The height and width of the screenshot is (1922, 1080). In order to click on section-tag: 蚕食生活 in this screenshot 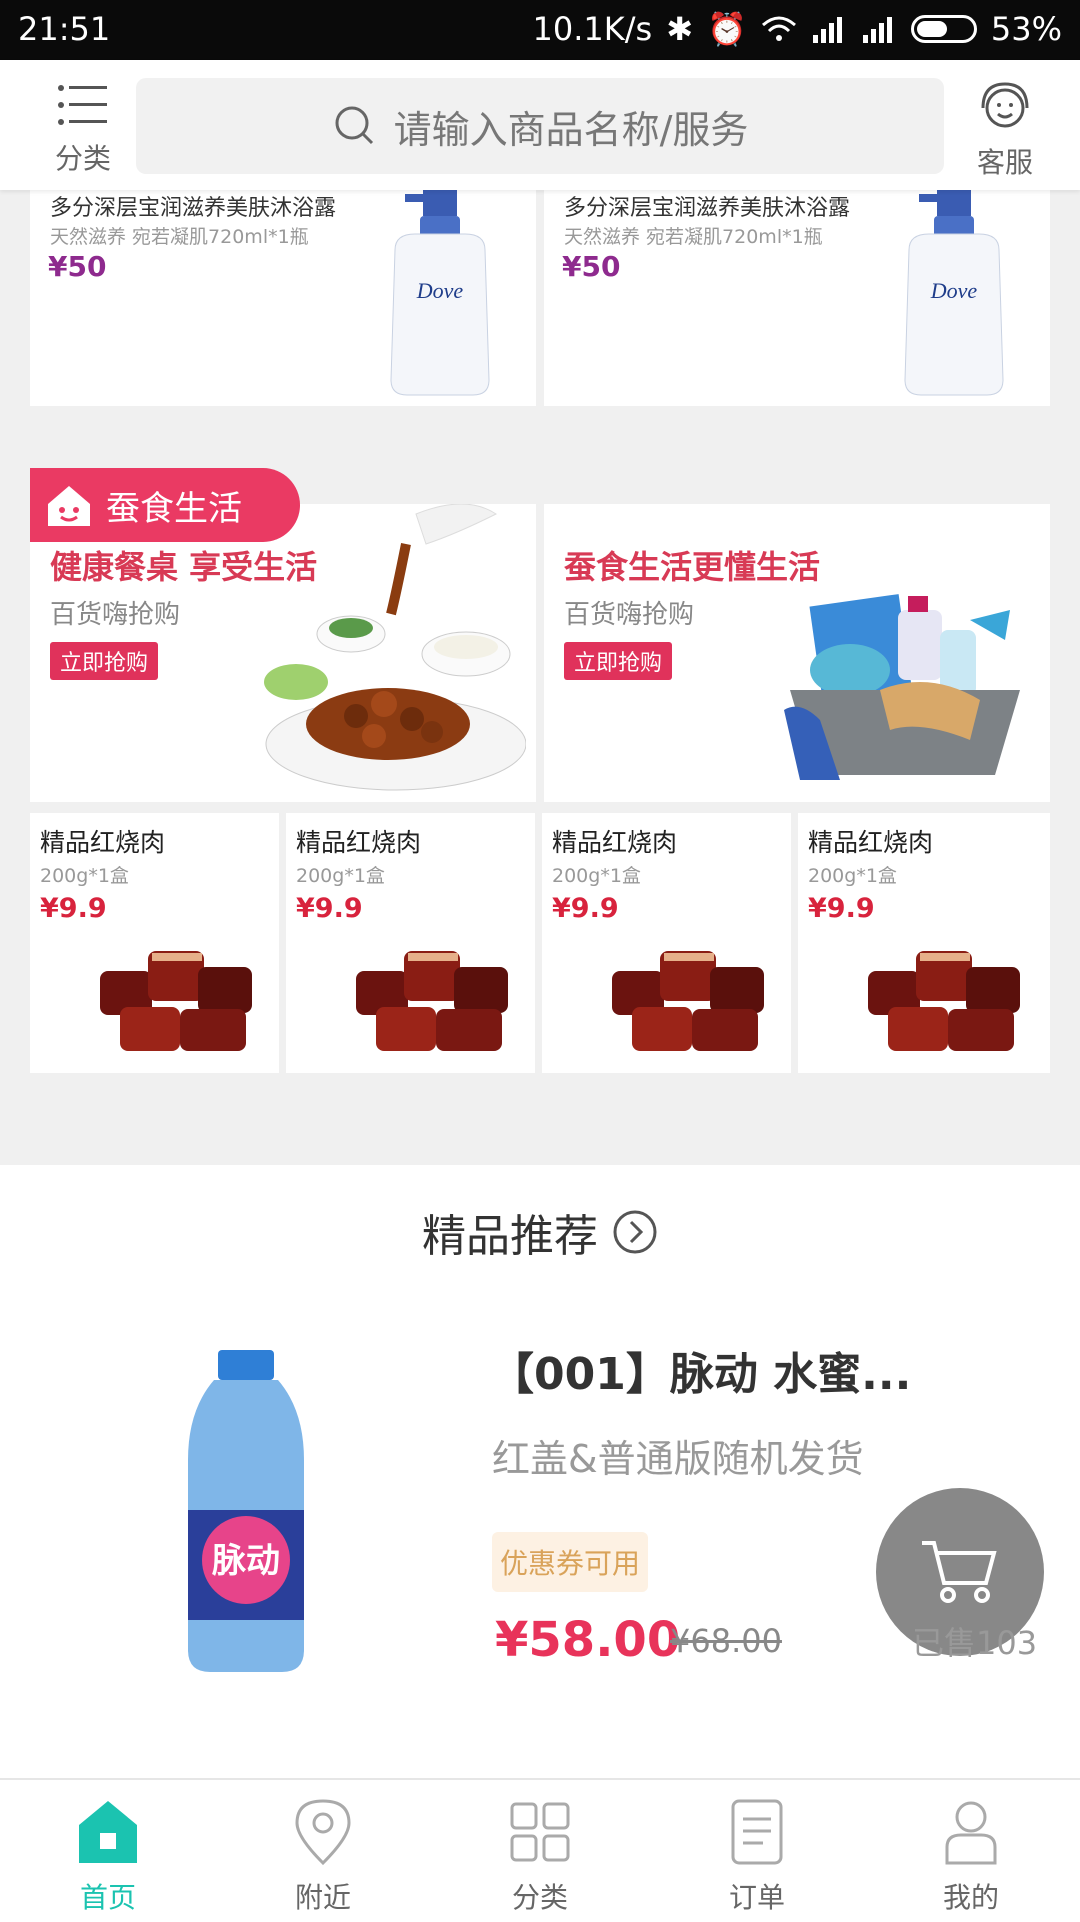, I will do `click(165, 505)`.